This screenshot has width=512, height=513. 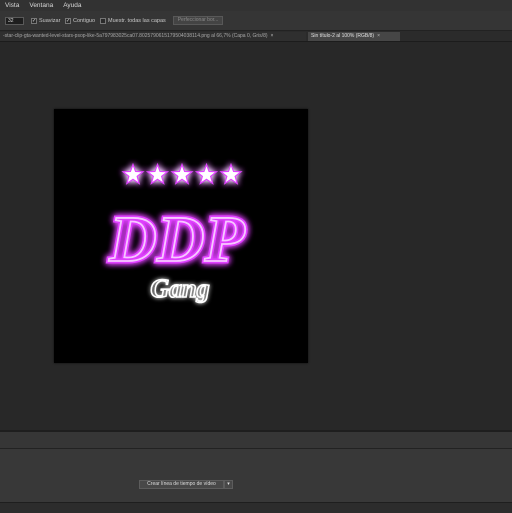 I want to click on neon-subtitle: Gang, so click(x=179, y=288).